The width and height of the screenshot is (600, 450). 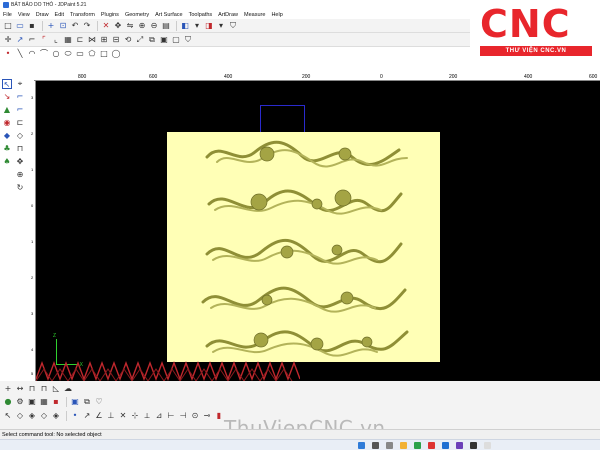 What do you see at coordinates (32, 389) in the screenshot?
I see `measure-icon: ⊓` at bounding box center [32, 389].